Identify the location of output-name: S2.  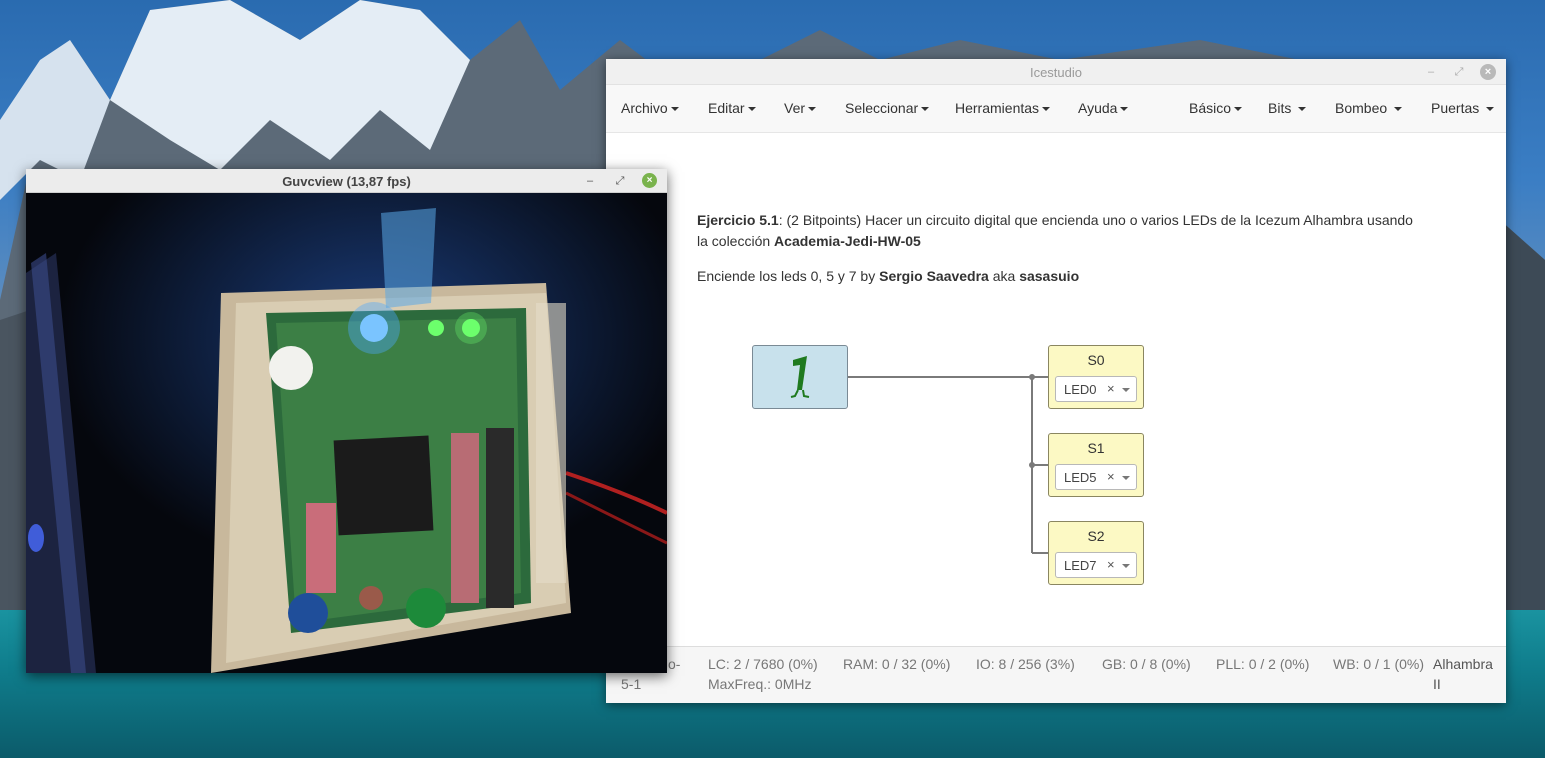
(1096, 536).